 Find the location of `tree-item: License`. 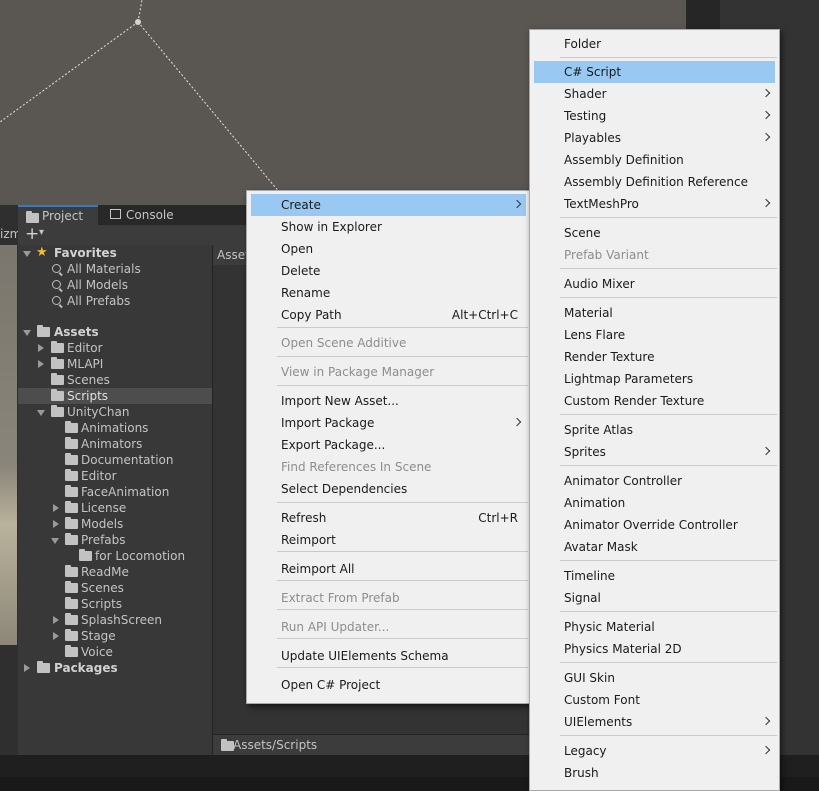

tree-item: License is located at coordinates (103, 508).